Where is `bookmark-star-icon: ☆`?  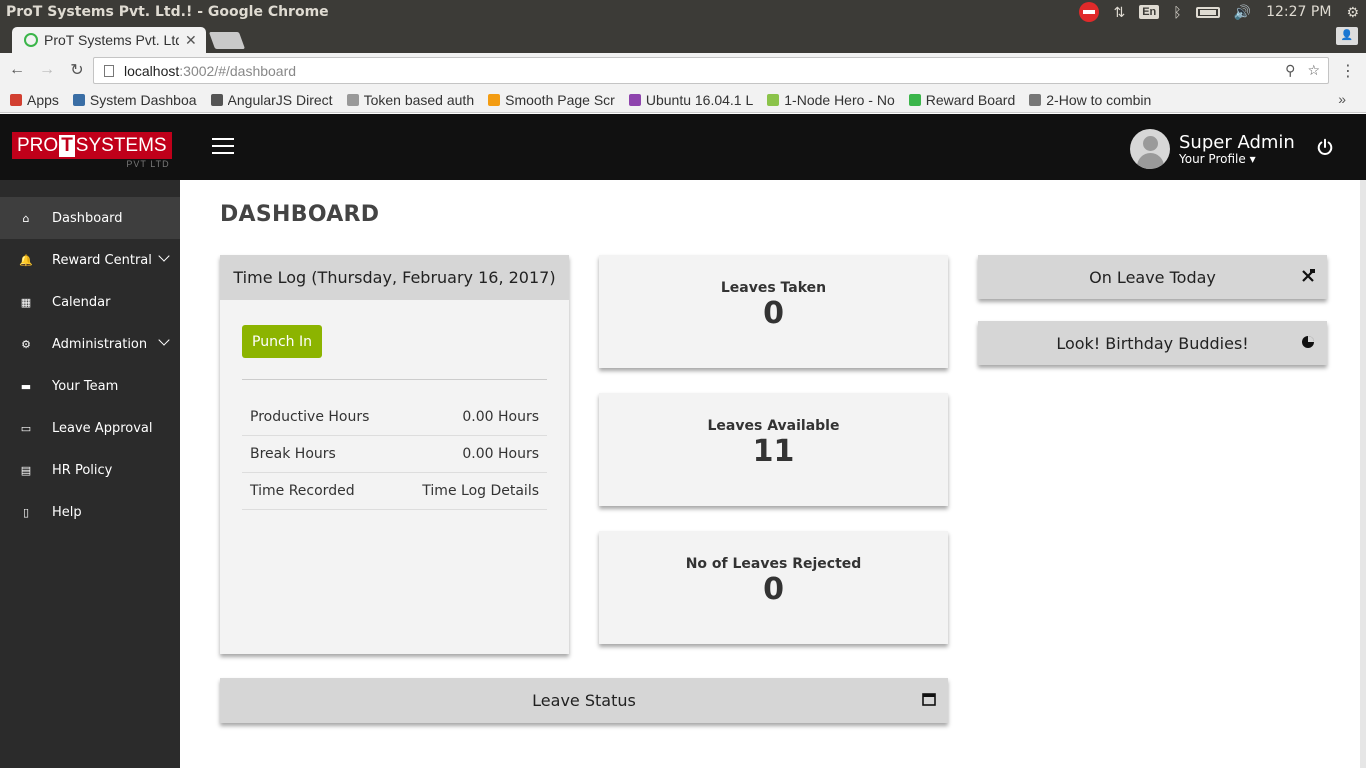
bookmark-star-icon: ☆ is located at coordinates (1313, 70).